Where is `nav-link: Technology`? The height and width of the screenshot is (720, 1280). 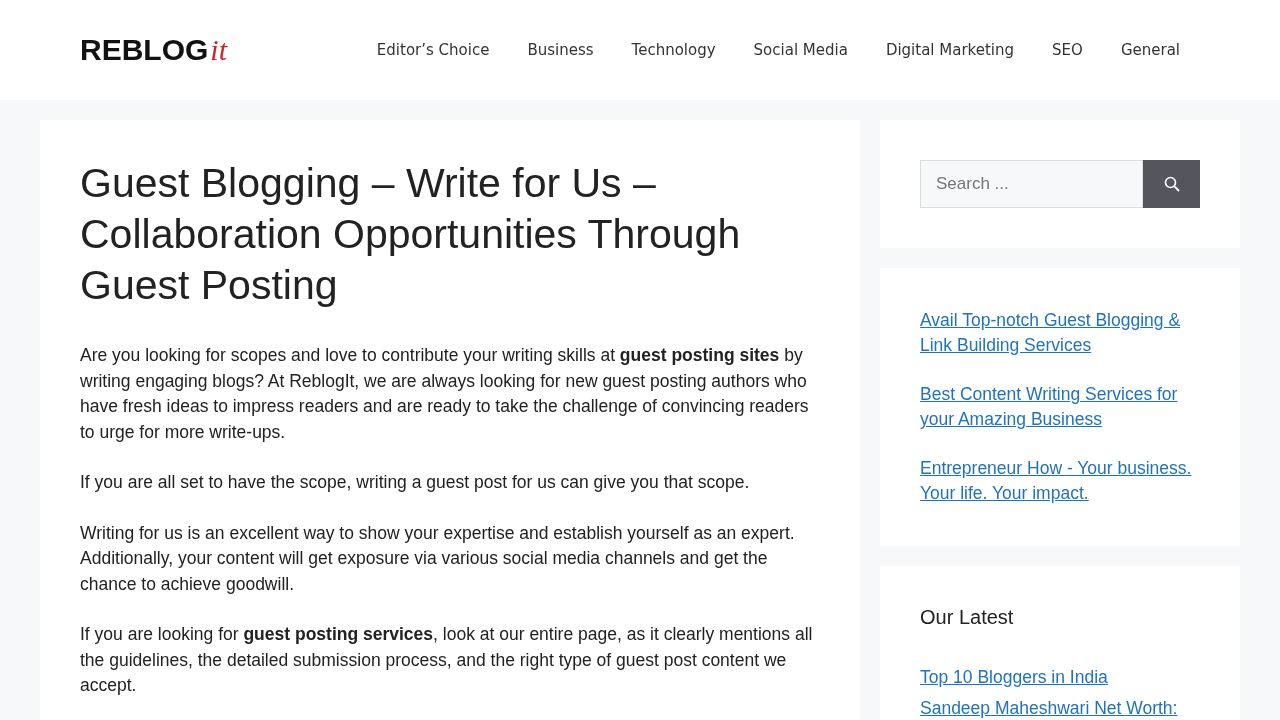
nav-link: Technology is located at coordinates (673, 50).